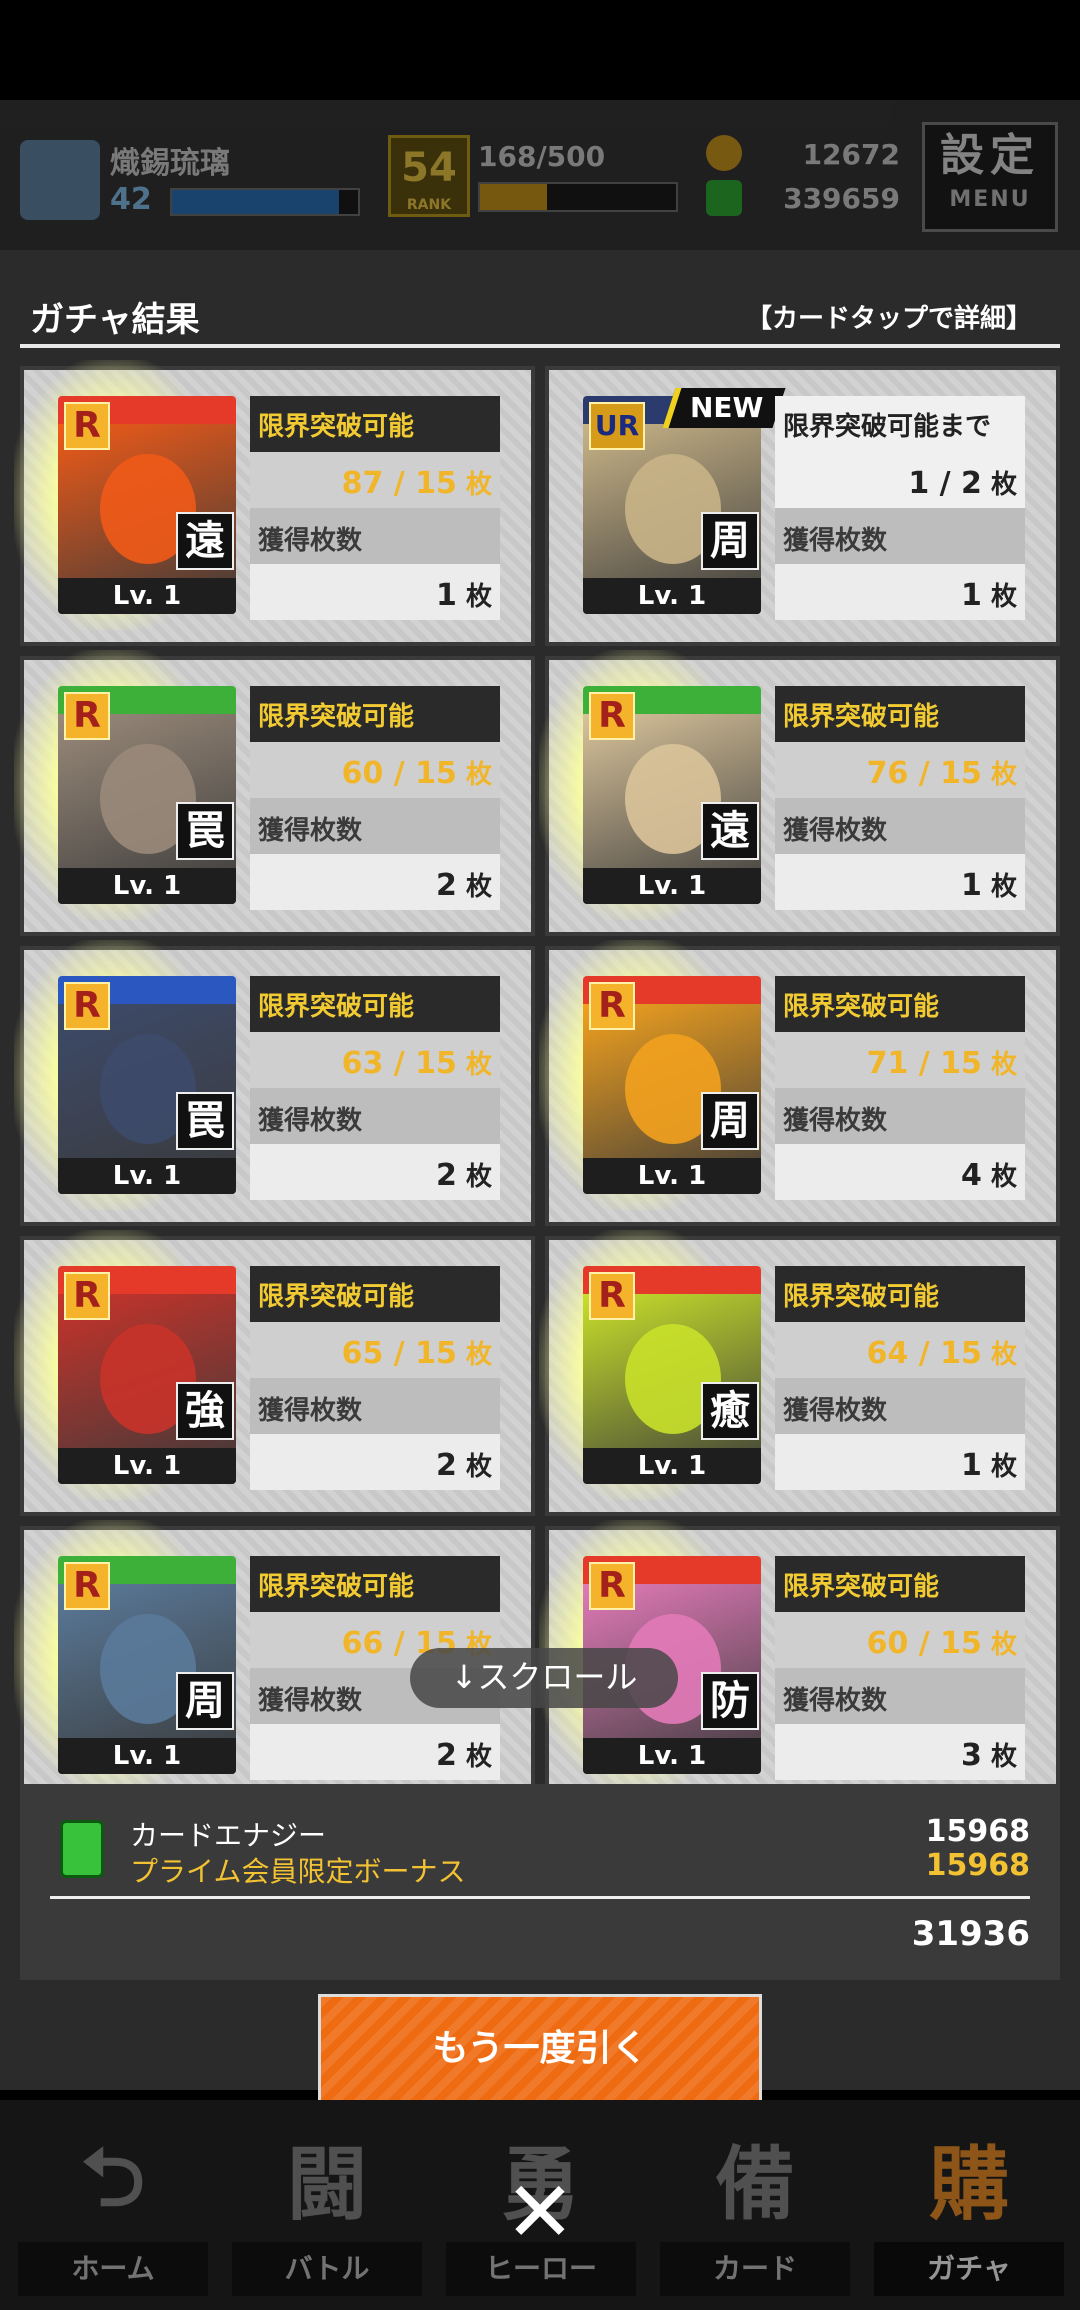 The image size is (1080, 2310). What do you see at coordinates (170, 163) in the screenshot?
I see `player-name: 熾錫琉璃` at bounding box center [170, 163].